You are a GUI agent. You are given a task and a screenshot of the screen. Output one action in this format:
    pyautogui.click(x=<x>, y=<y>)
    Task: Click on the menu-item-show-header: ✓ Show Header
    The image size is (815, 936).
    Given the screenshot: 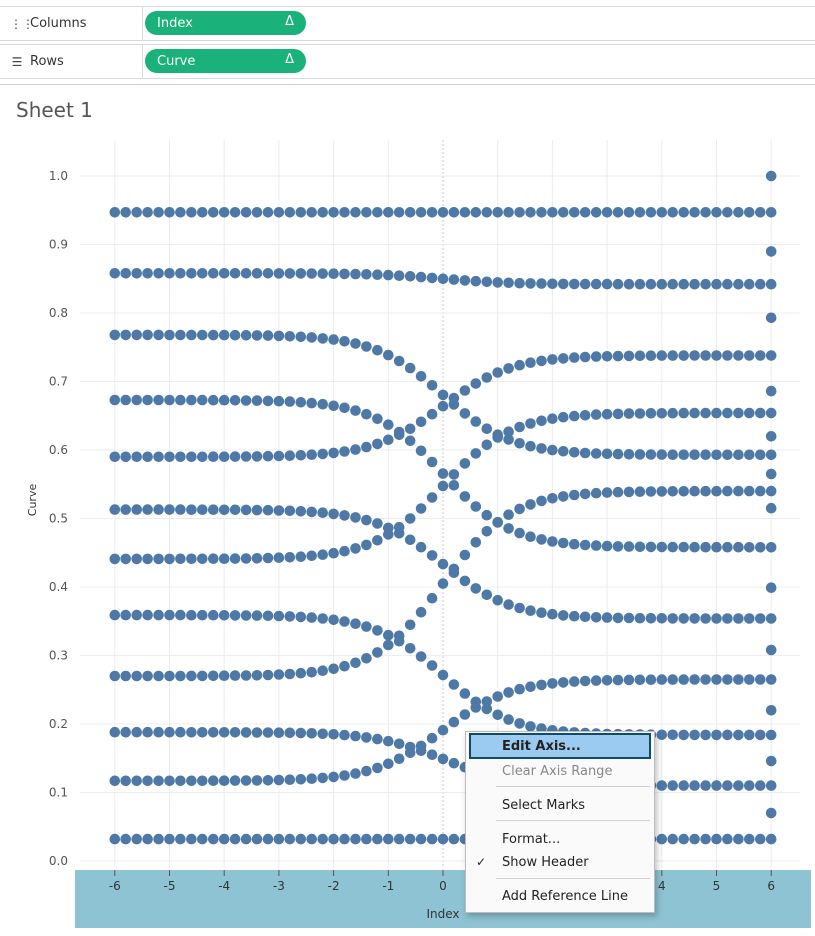 What is the action you would take?
    pyautogui.click(x=560, y=862)
    